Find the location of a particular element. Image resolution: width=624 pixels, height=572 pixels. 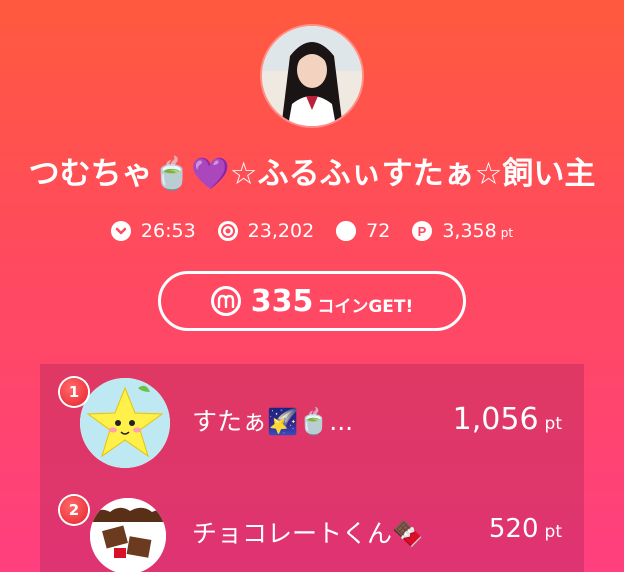

stat-views-value: 23,202 is located at coordinates (281, 231).